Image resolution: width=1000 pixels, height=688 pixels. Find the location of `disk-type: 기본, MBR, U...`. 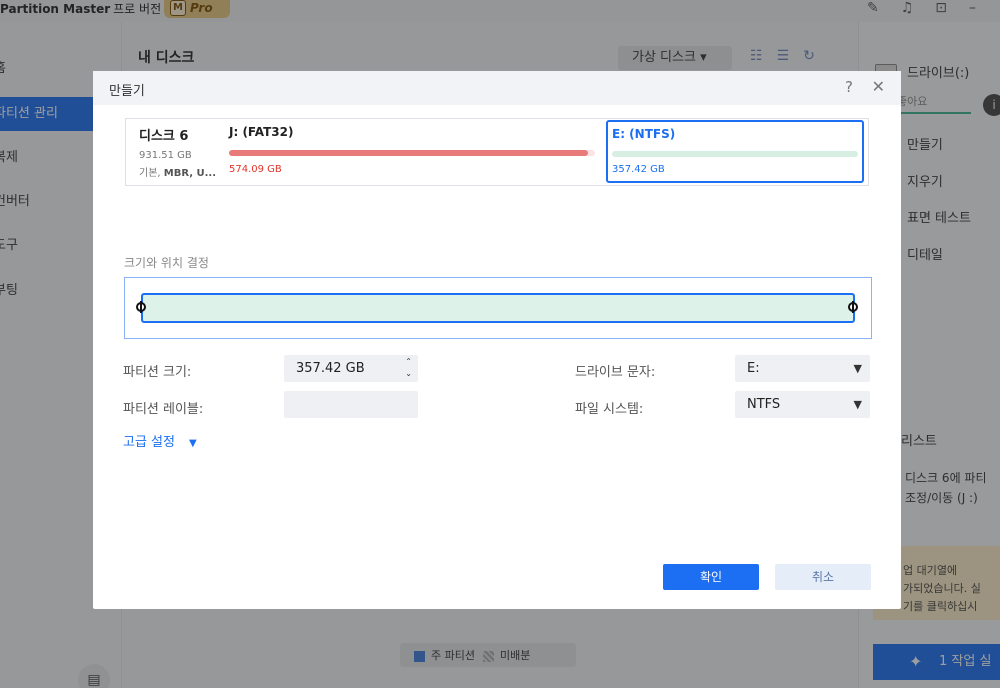

disk-type: 기본, MBR, U... is located at coordinates (180, 171).